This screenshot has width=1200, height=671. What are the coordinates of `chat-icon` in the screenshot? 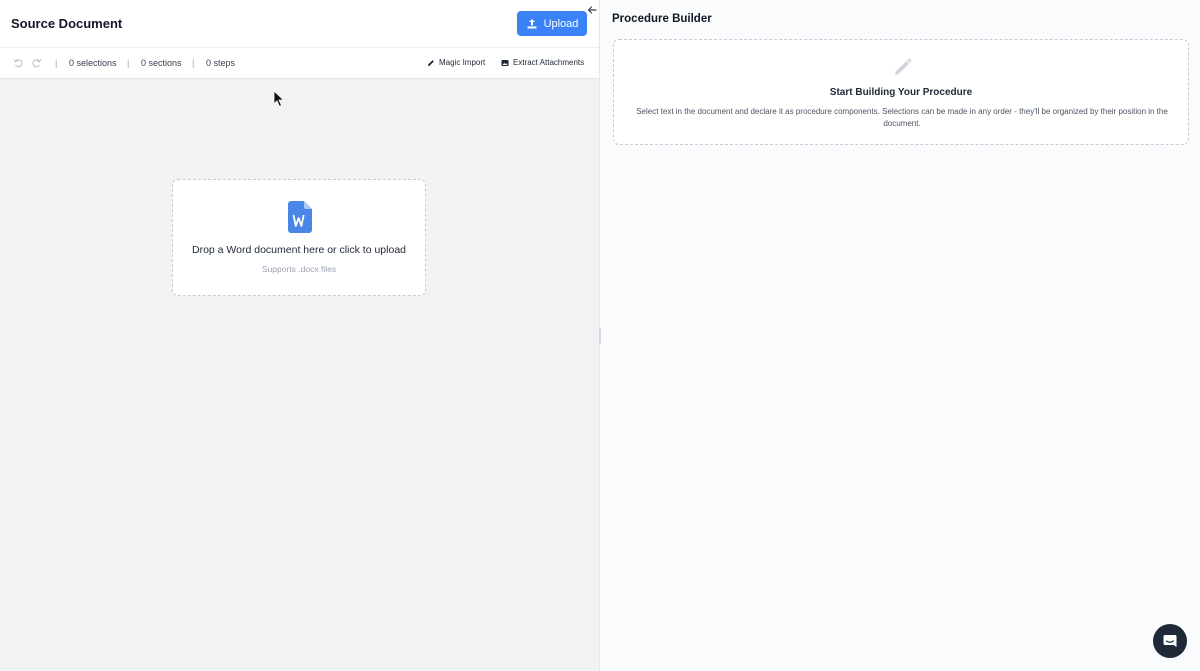 It's located at (1170, 641).